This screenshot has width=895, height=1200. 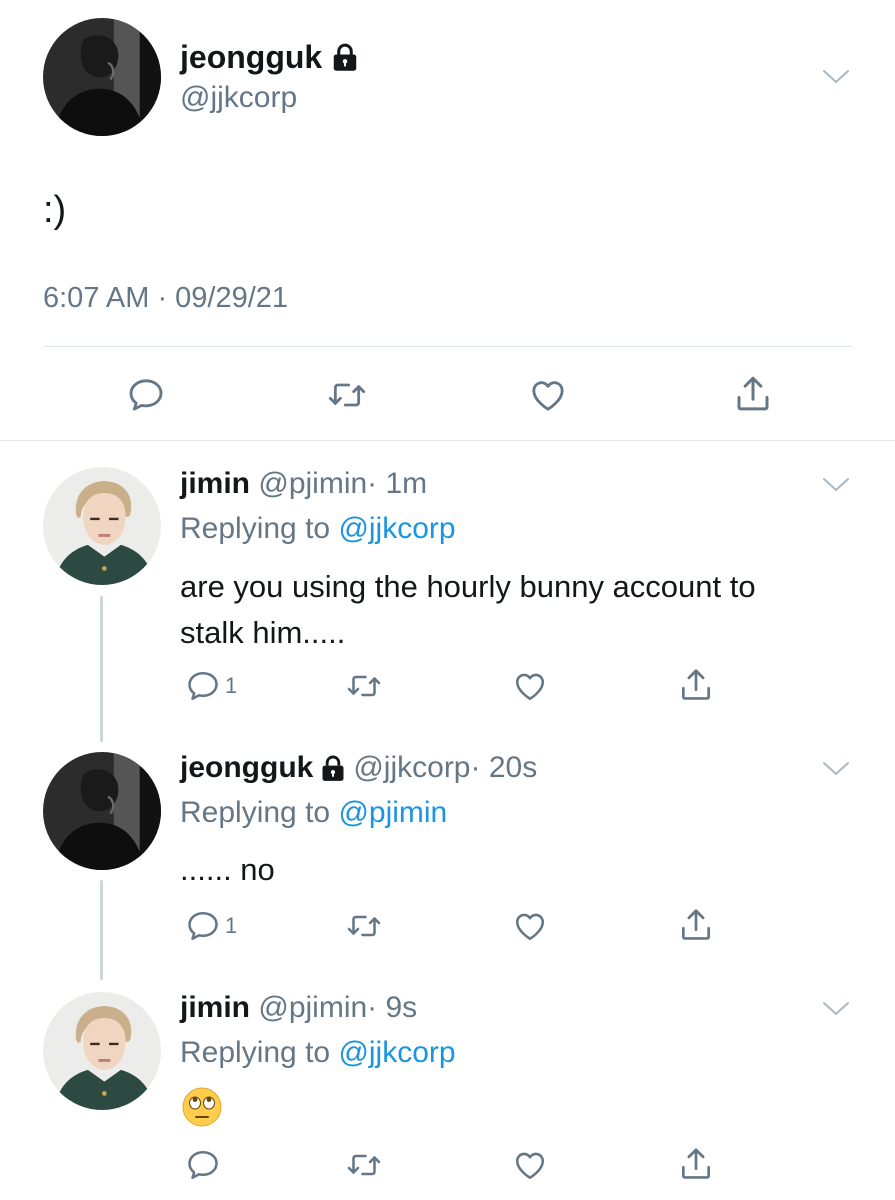 What do you see at coordinates (392, 812) in the screenshot?
I see `mention-link: @pjimin` at bounding box center [392, 812].